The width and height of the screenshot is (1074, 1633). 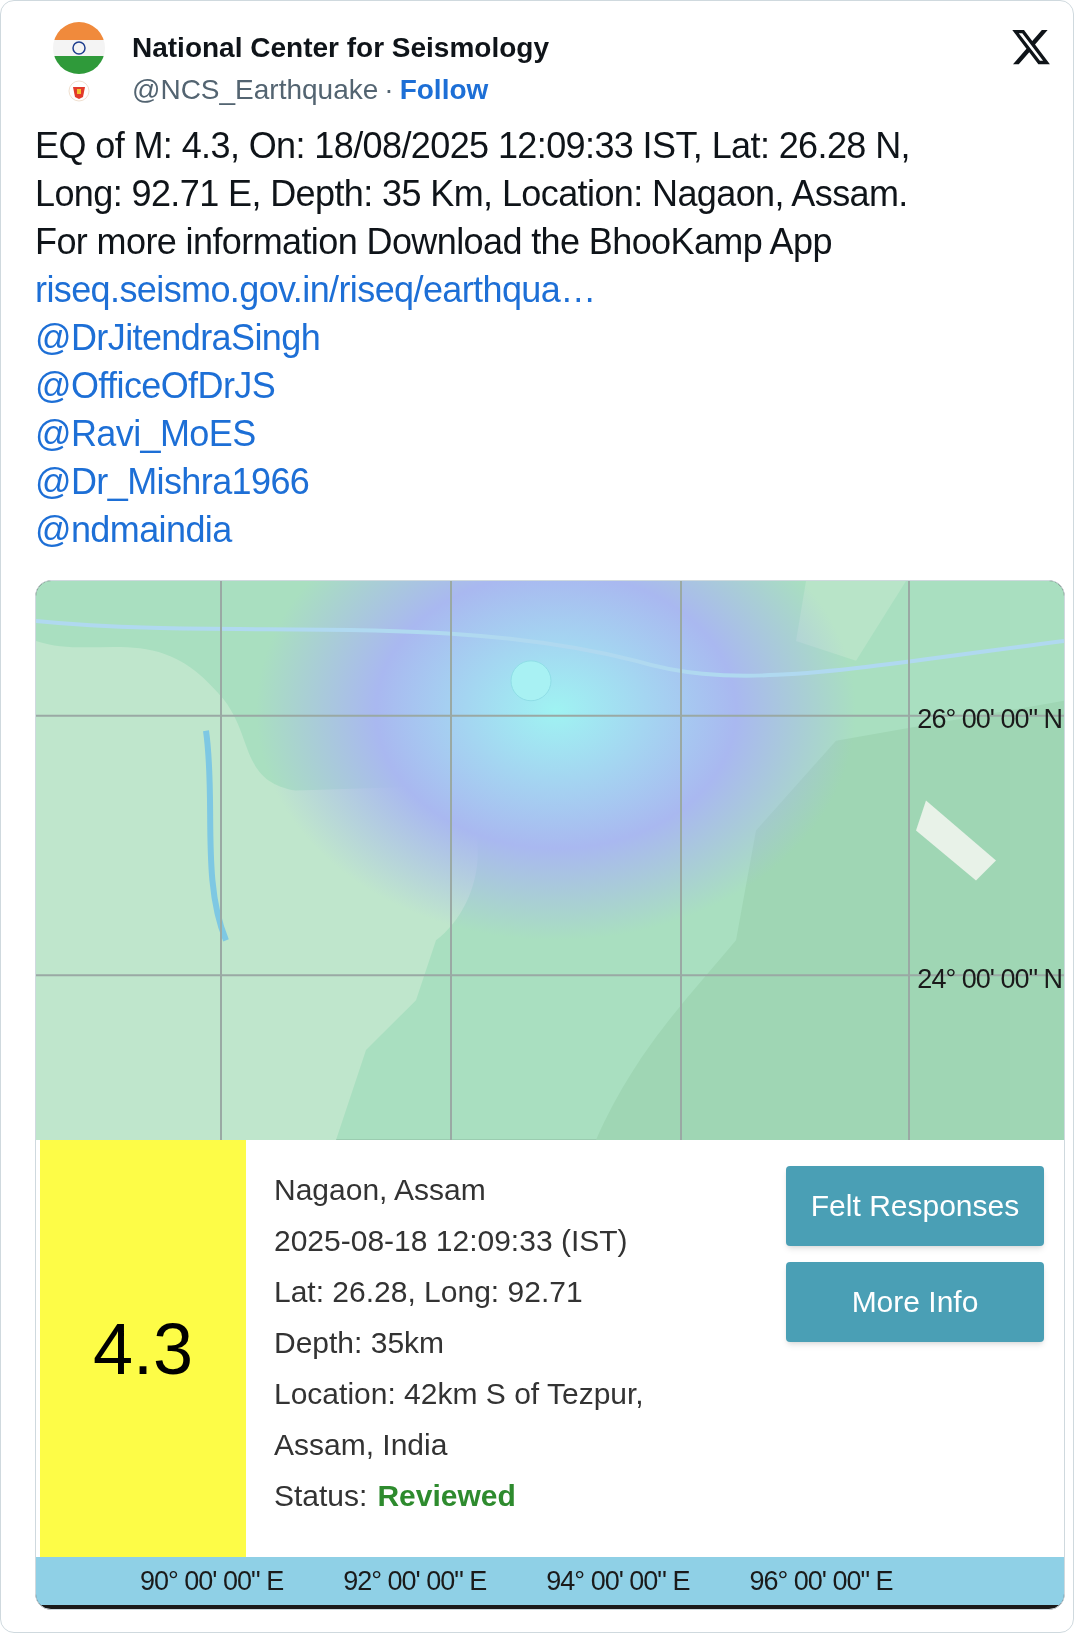 I want to click on status-value: Reviewed, so click(x=446, y=1495).